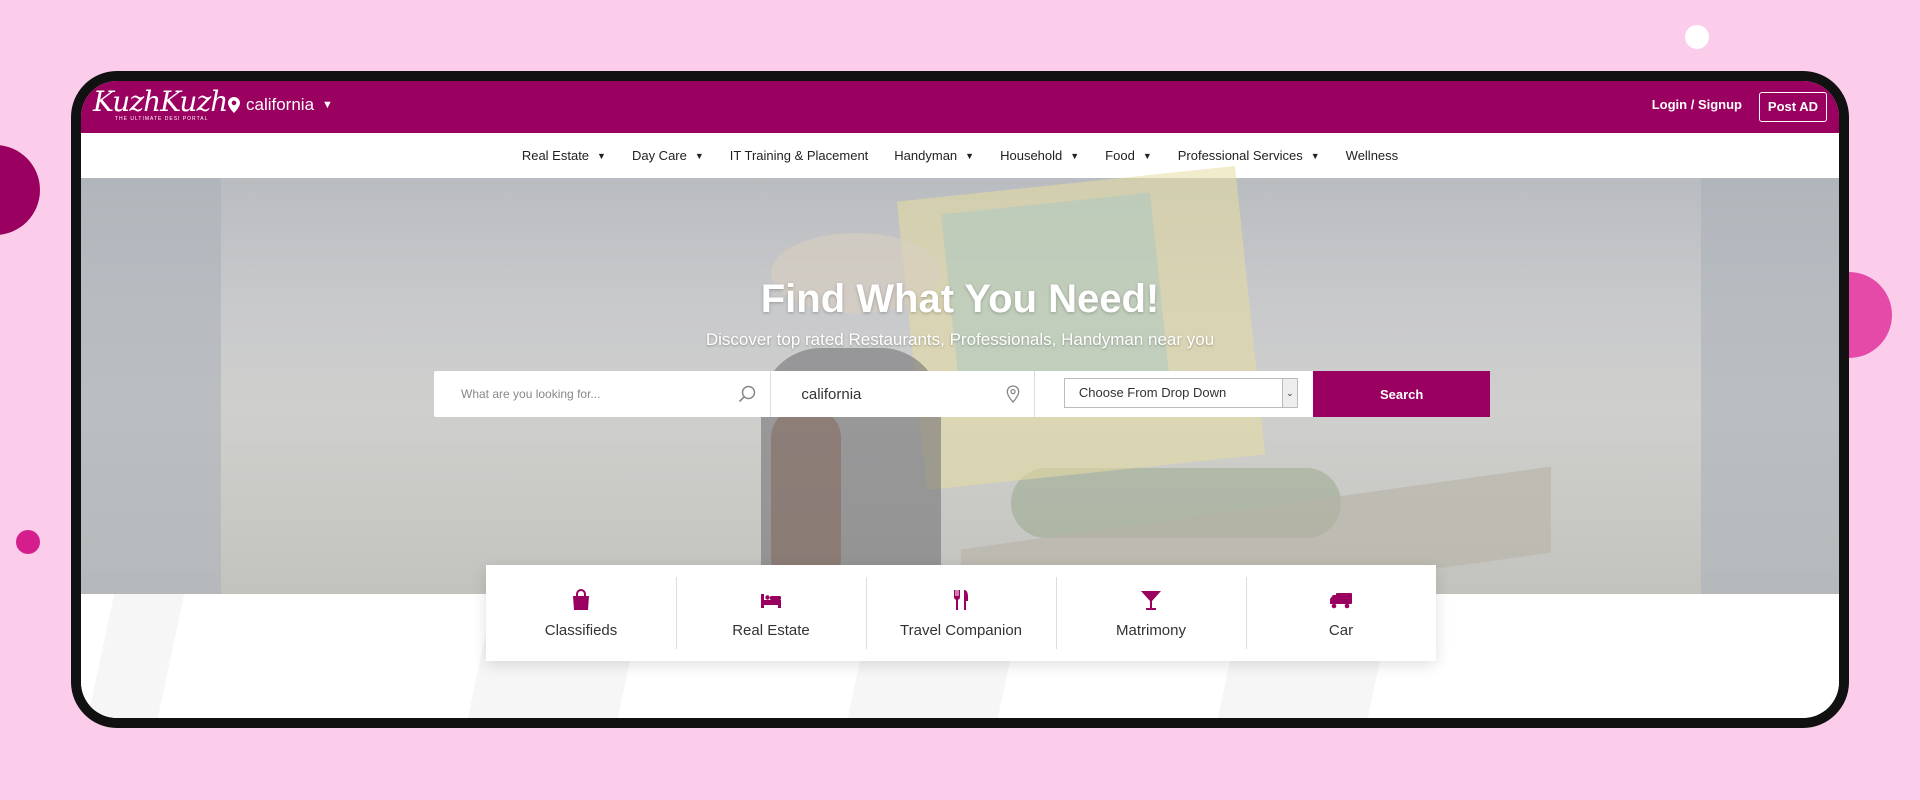  I want to click on nav-item-label: Day Care, so click(659, 155).